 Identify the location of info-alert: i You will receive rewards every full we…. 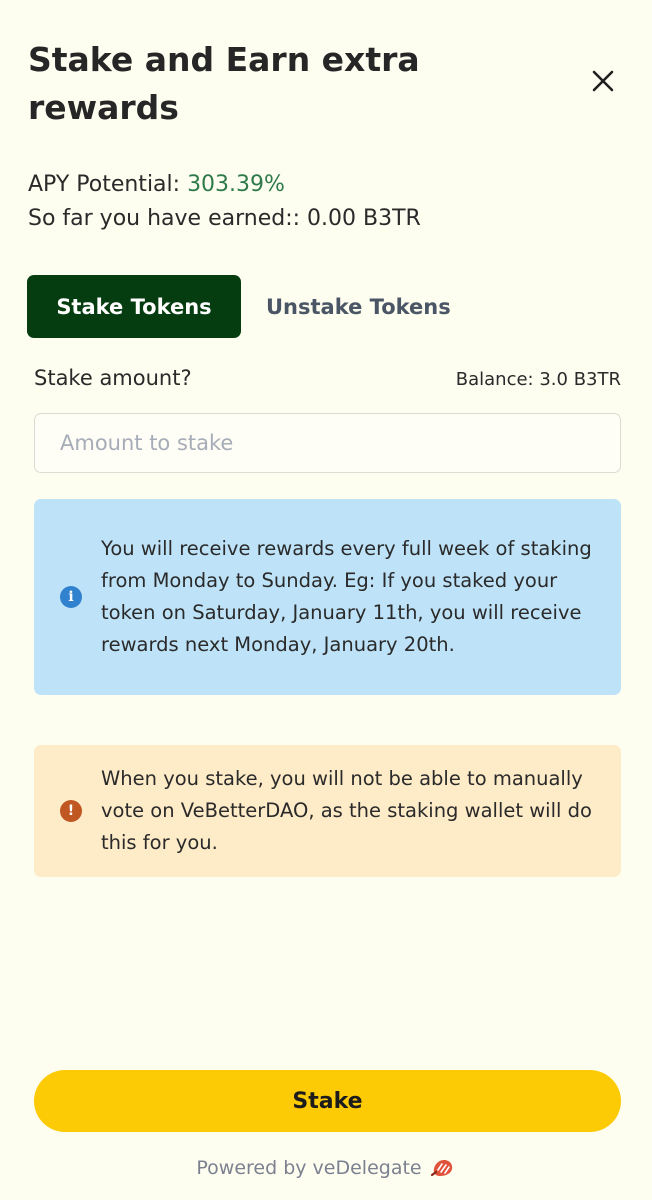
(327, 597).